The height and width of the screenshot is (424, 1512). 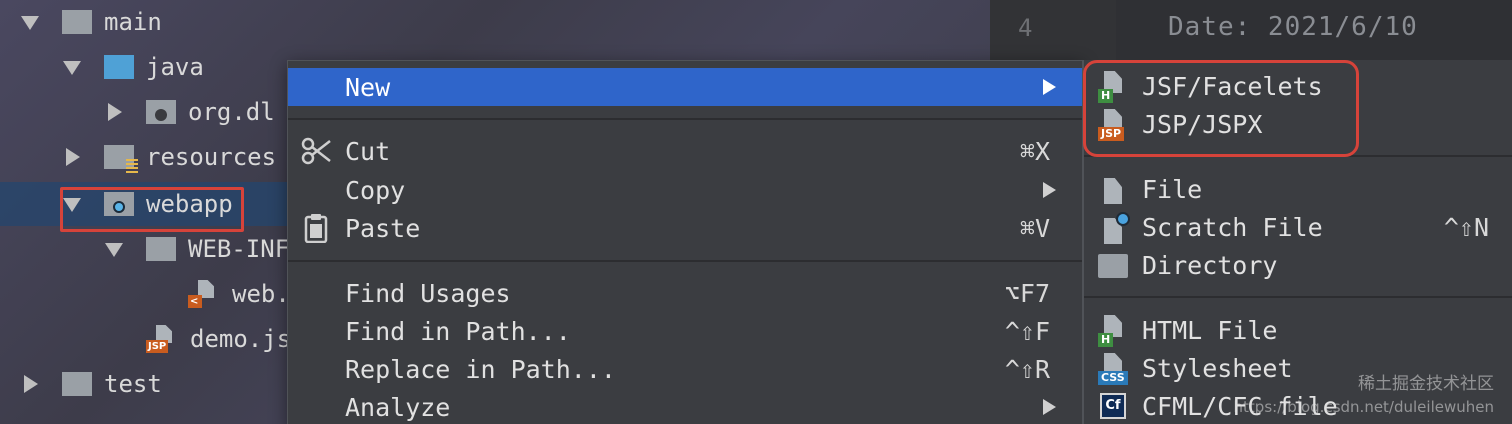 What do you see at coordinates (1025, 28) in the screenshot?
I see `line-number: 4` at bounding box center [1025, 28].